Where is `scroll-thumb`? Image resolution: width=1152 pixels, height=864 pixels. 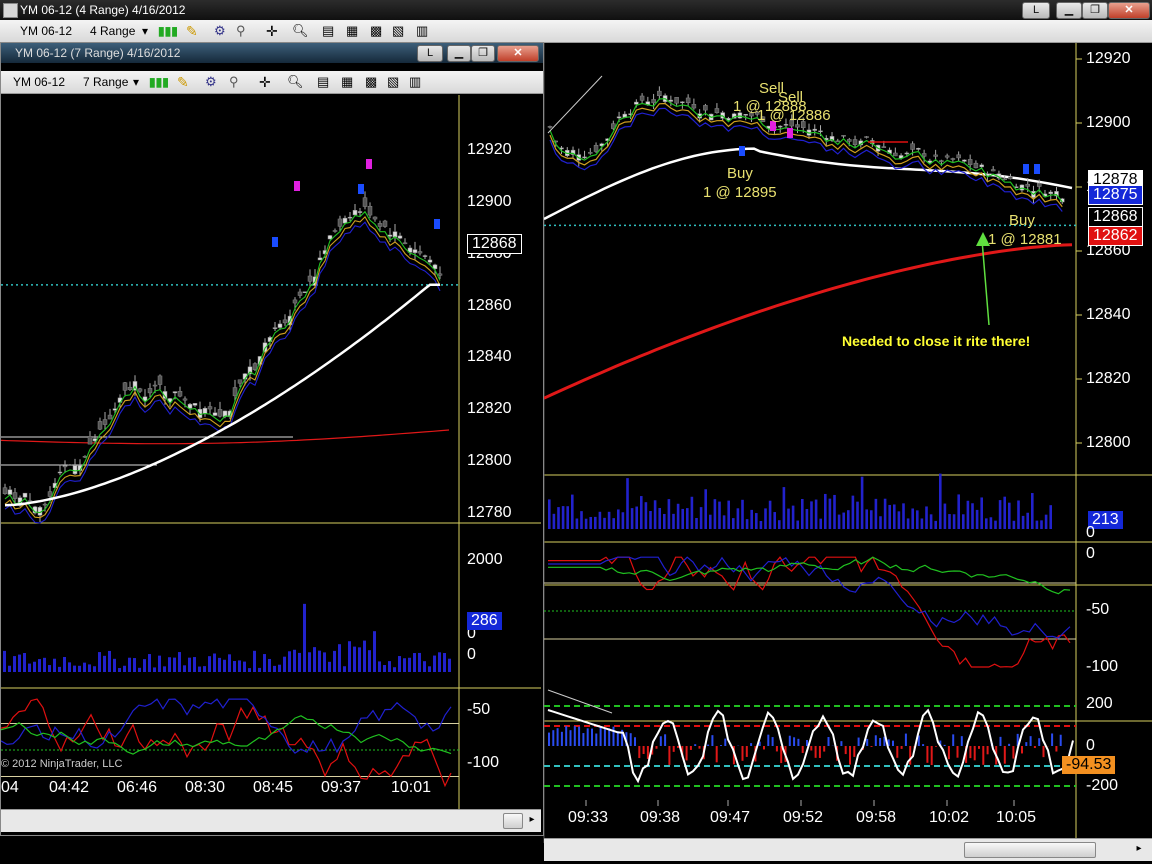 scroll-thumb is located at coordinates (1030, 850).